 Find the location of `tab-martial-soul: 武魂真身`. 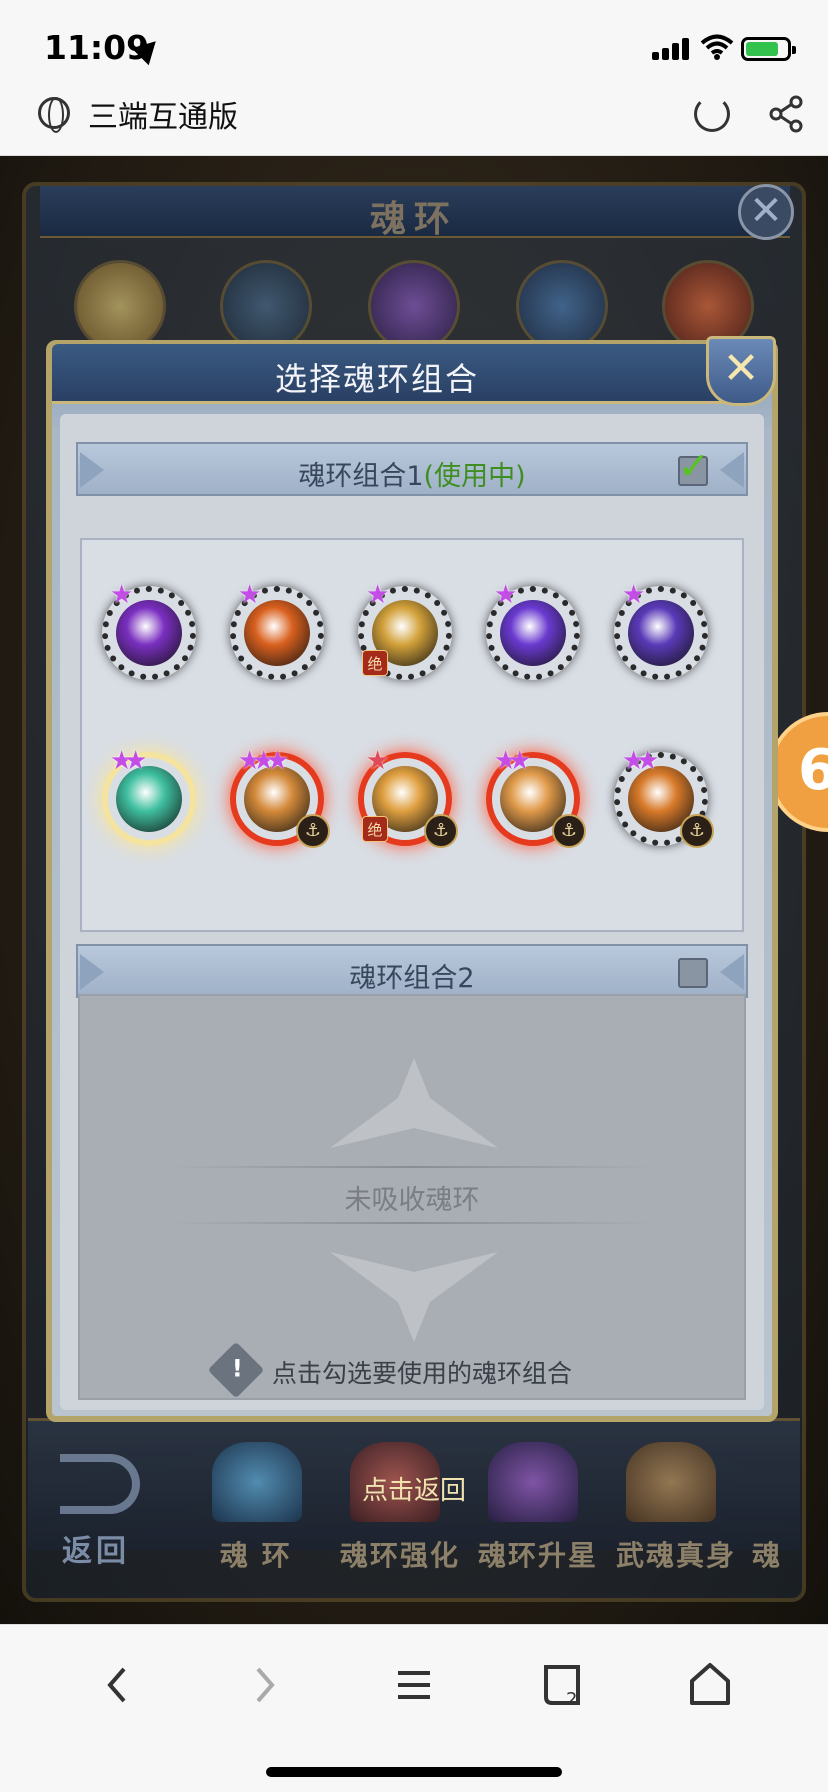

tab-martial-soul: 武魂真身 is located at coordinates (676, 1554).